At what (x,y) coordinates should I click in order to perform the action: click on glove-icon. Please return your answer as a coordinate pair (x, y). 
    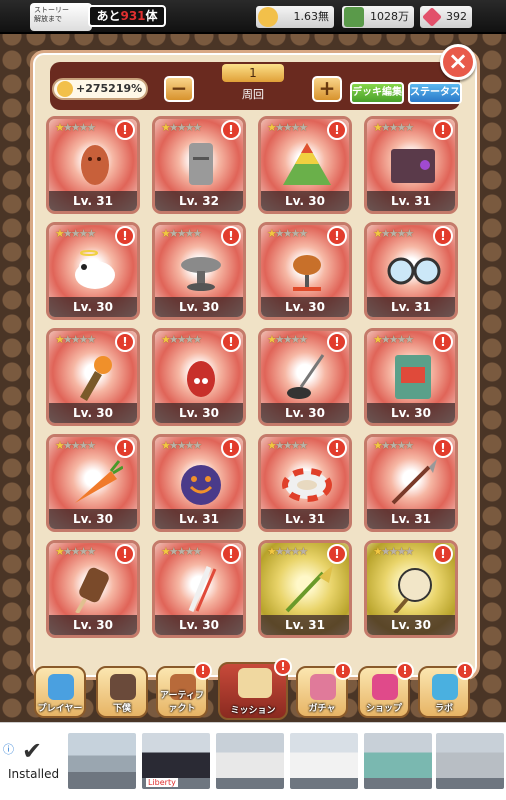
    Looking at the image, I should click on (412, 590).